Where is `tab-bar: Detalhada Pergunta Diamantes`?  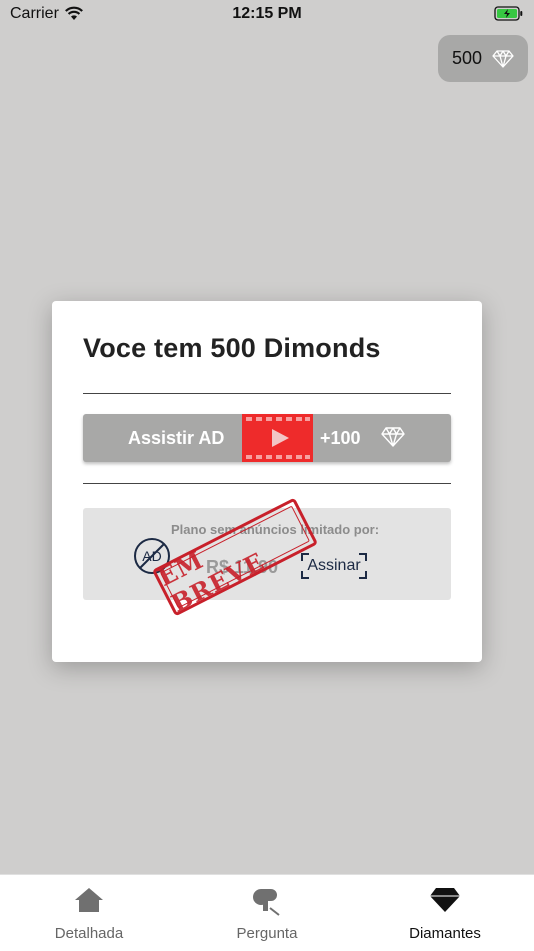 tab-bar: Detalhada Pergunta Diamantes is located at coordinates (267, 912).